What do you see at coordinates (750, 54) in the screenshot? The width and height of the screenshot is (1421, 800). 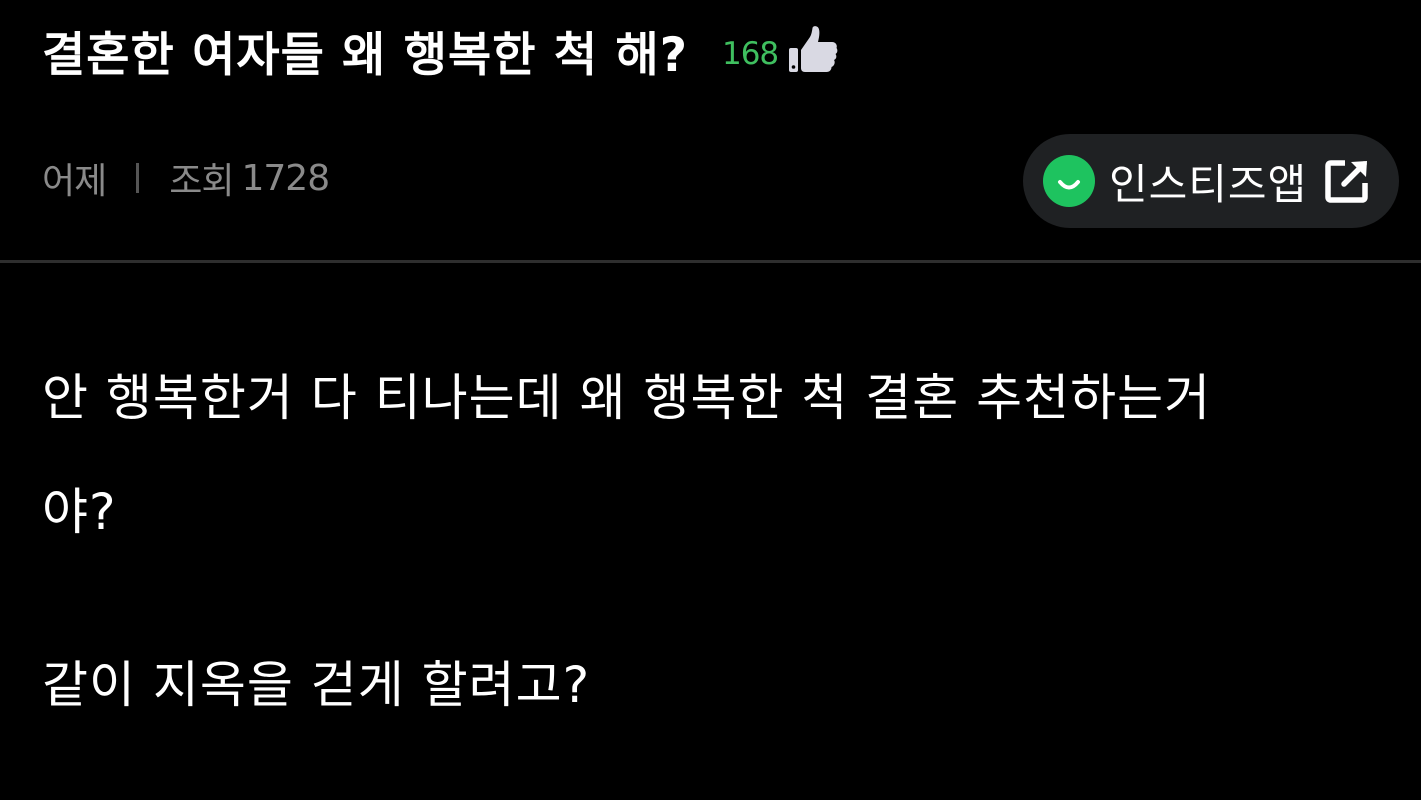 I see `like-count: 168` at bounding box center [750, 54].